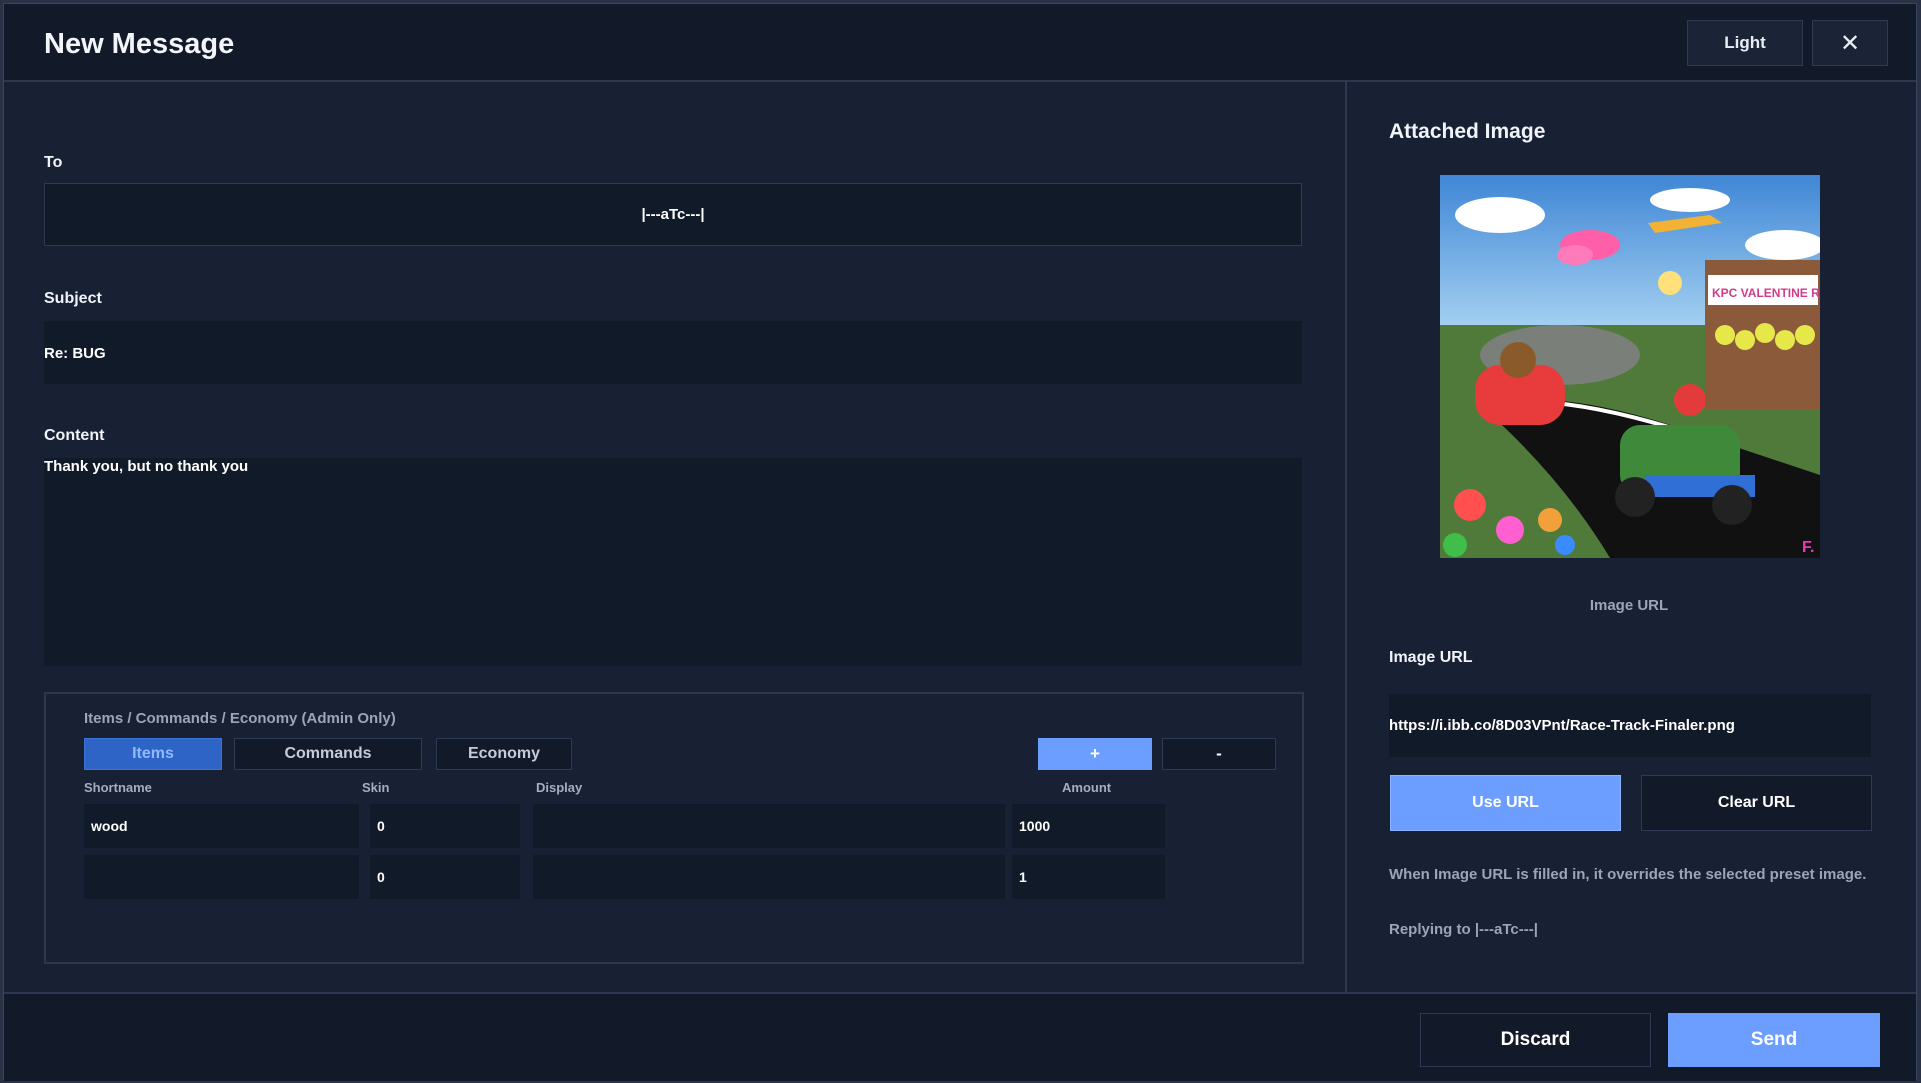 This screenshot has width=1921, height=1083. What do you see at coordinates (1463, 929) in the screenshot?
I see `replying-to-text: Replying to |---aTc---|` at bounding box center [1463, 929].